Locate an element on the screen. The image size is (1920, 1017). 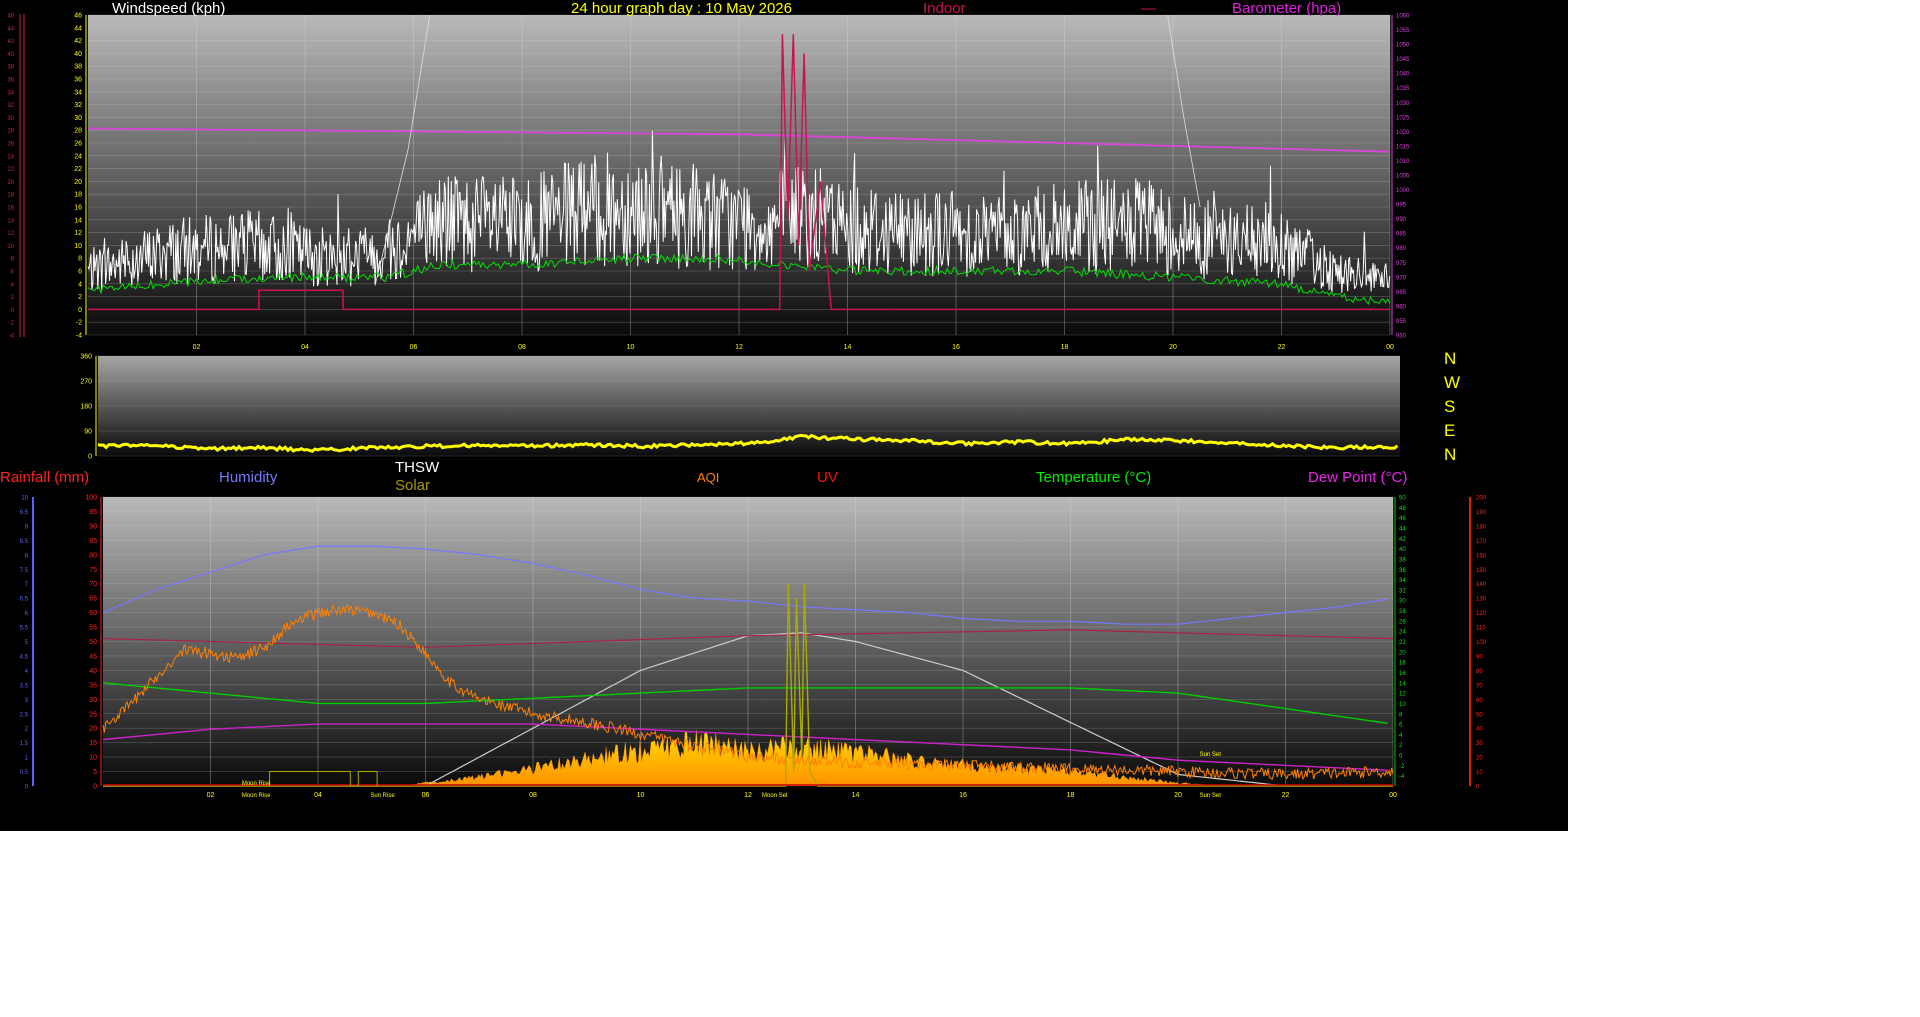
windspeed-tick-label: 2 is located at coordinates (80, 297).